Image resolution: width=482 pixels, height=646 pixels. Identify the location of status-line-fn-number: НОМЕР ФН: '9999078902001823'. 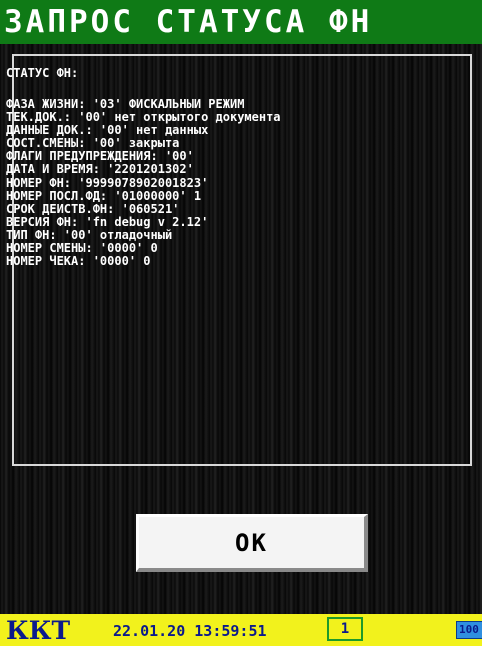
(107, 183).